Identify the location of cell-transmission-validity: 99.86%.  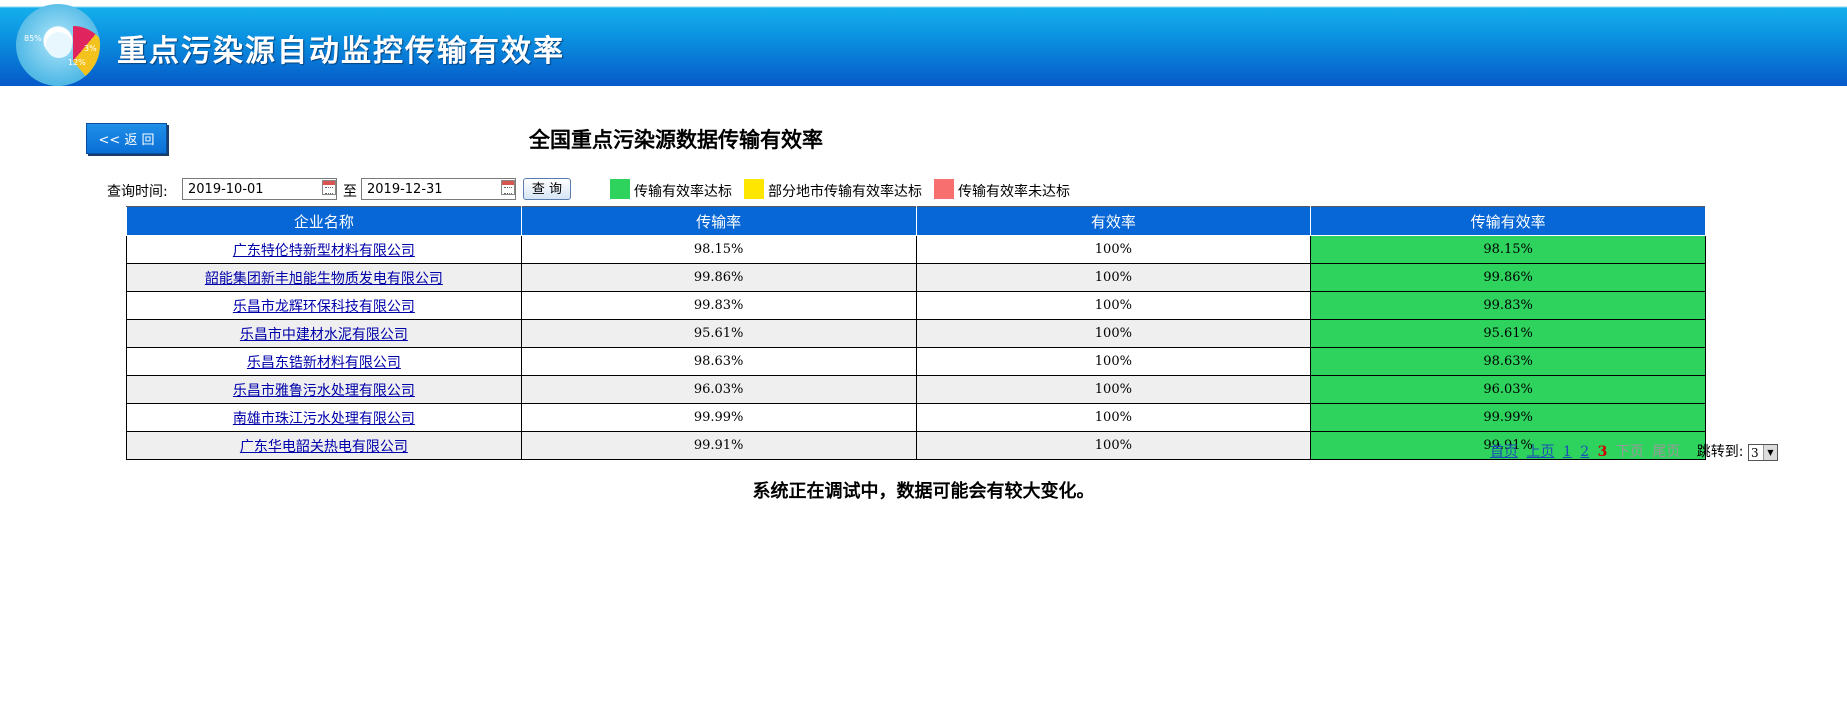
(1508, 277).